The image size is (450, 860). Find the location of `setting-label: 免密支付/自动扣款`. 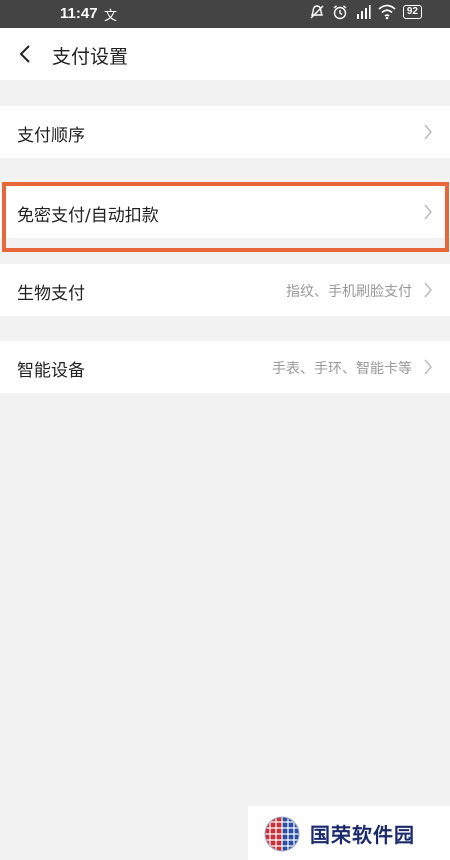

setting-label: 免密支付/自动扣款 is located at coordinates (88, 216).